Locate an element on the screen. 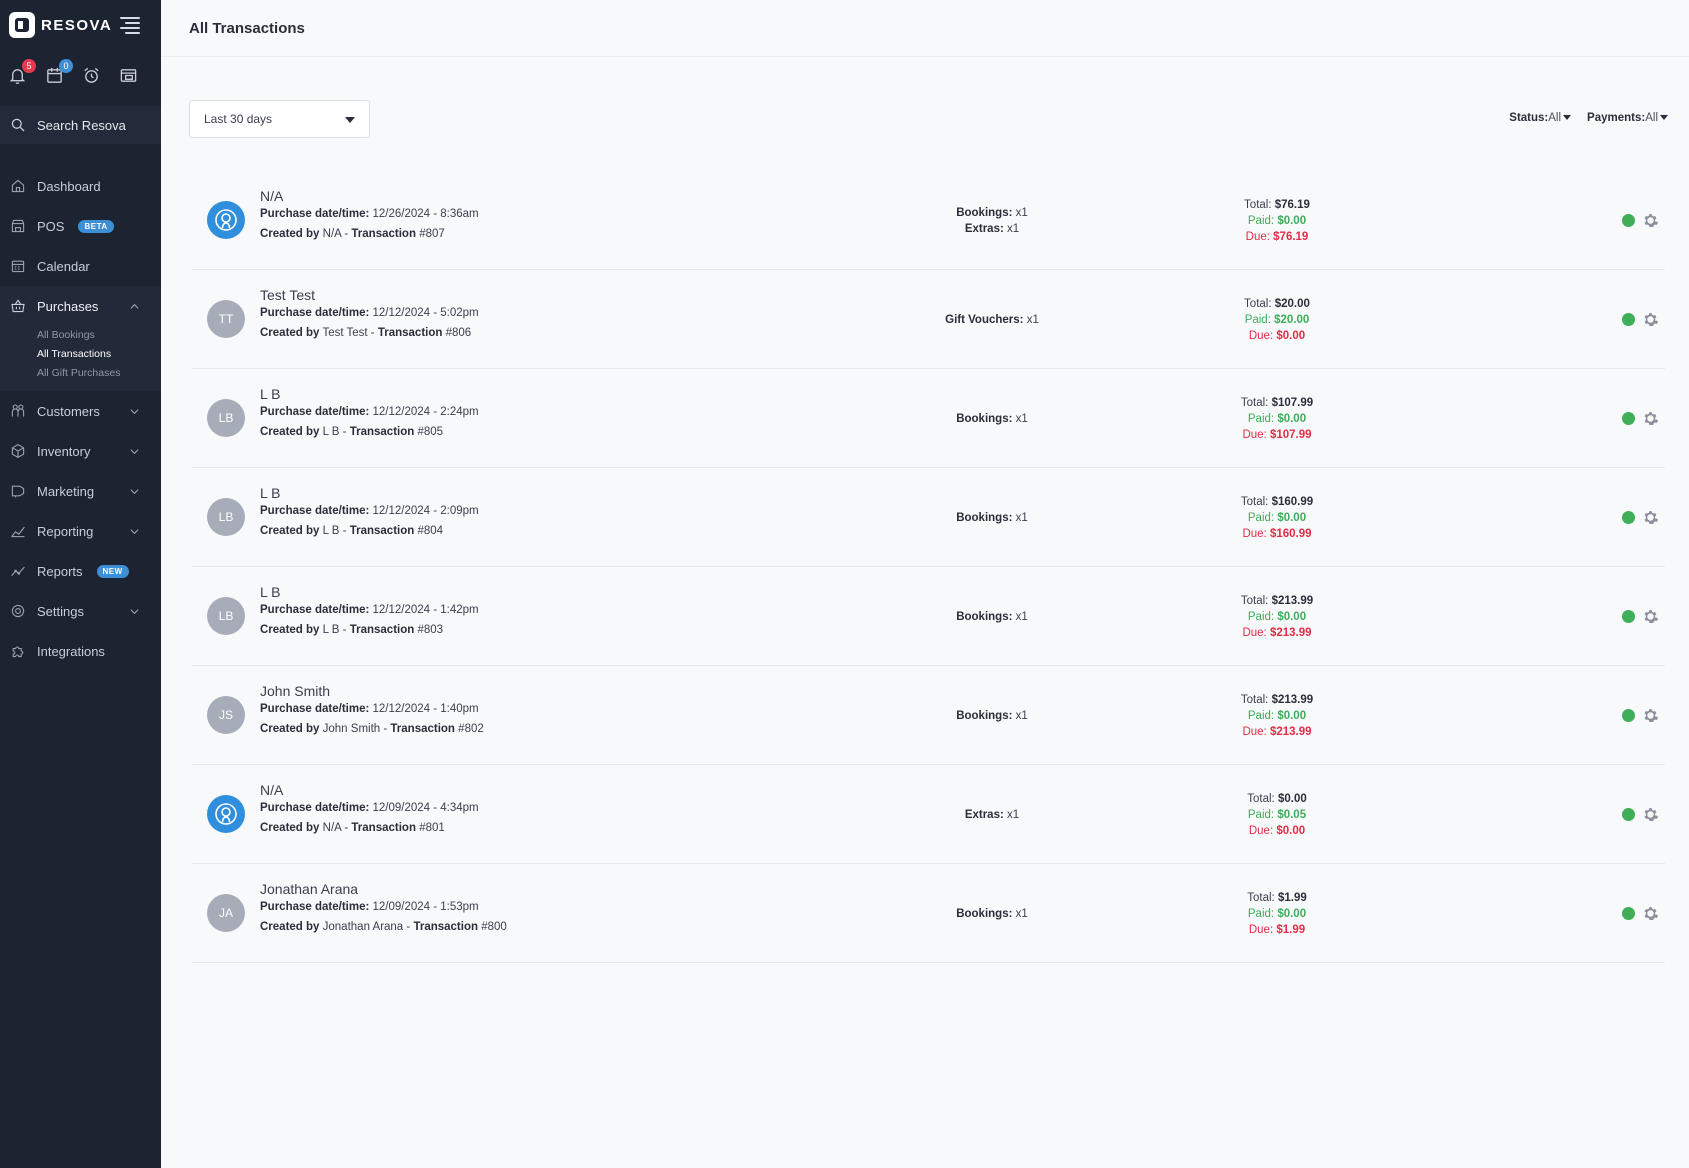  paid-line: Paid: $0.00 is located at coordinates (1277, 221).